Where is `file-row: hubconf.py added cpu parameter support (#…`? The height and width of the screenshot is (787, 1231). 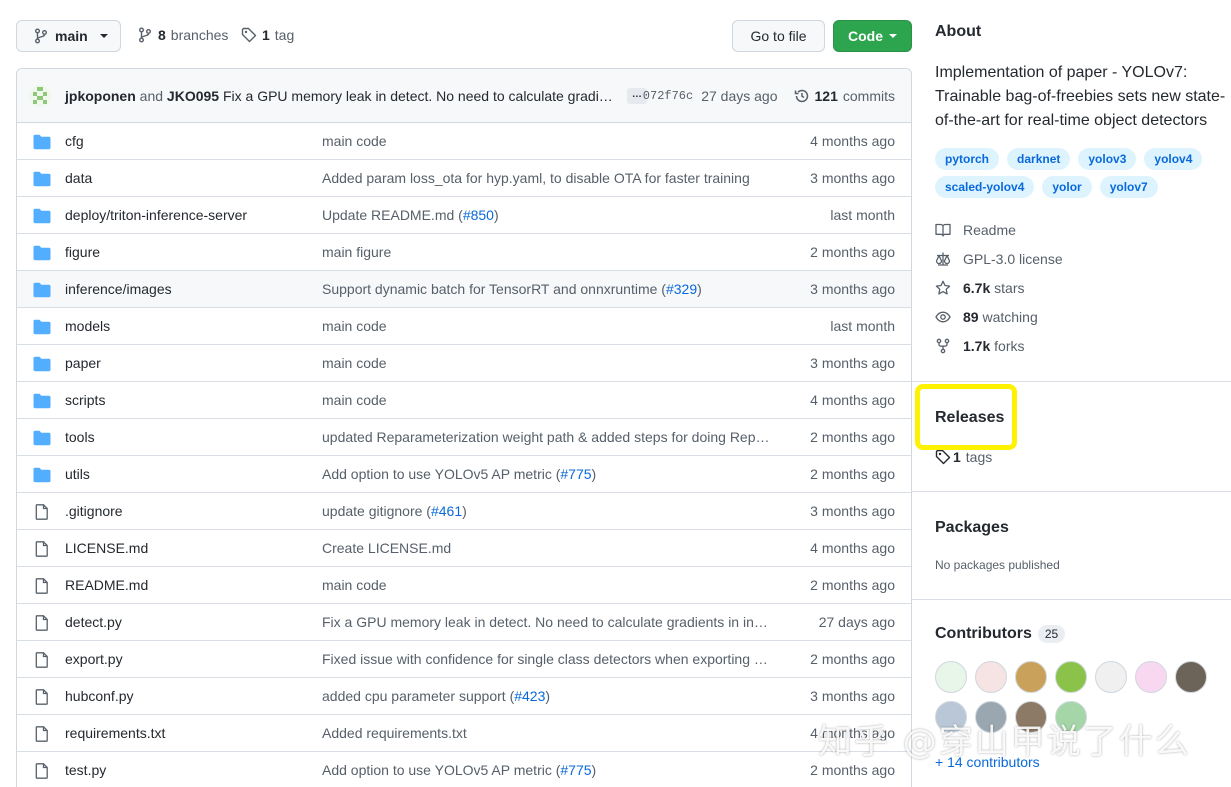
file-row: hubconf.py added cpu parameter support (#… is located at coordinates (464, 696).